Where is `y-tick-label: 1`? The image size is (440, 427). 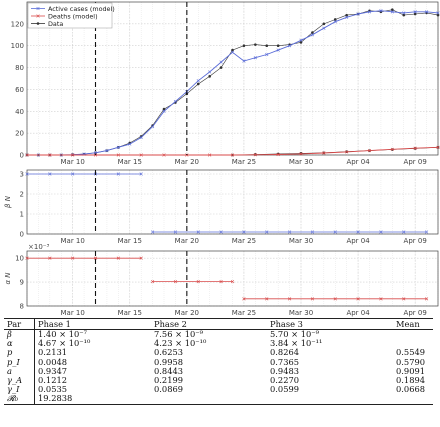
y-tick-label: 1 is located at coordinates (22, 215).